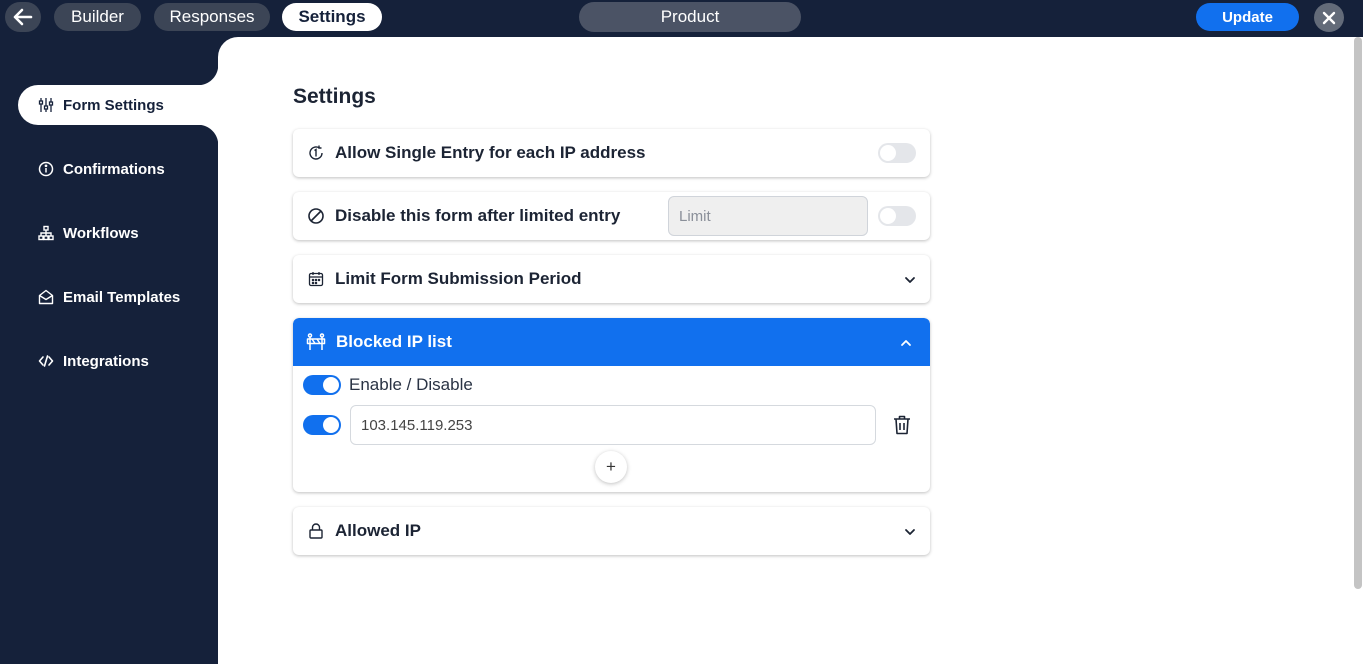 This screenshot has width=1363, height=664. What do you see at coordinates (690, 17) in the screenshot?
I see `form-title: Product` at bounding box center [690, 17].